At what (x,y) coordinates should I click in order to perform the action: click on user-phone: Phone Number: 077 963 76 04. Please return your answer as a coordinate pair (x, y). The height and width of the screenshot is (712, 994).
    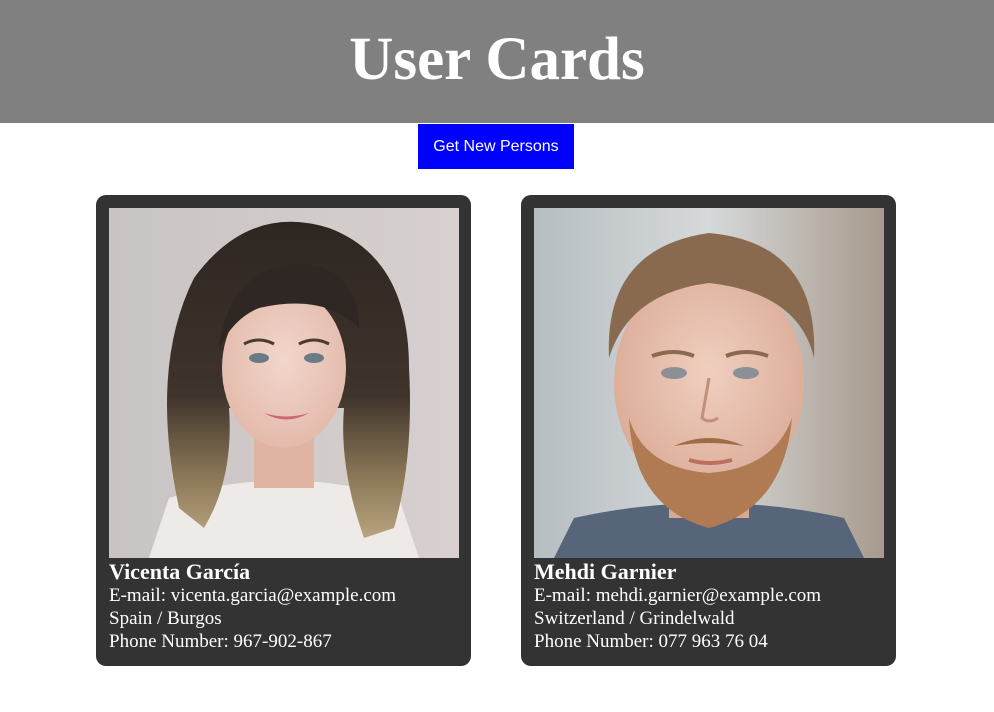
    Looking at the image, I should click on (651, 641).